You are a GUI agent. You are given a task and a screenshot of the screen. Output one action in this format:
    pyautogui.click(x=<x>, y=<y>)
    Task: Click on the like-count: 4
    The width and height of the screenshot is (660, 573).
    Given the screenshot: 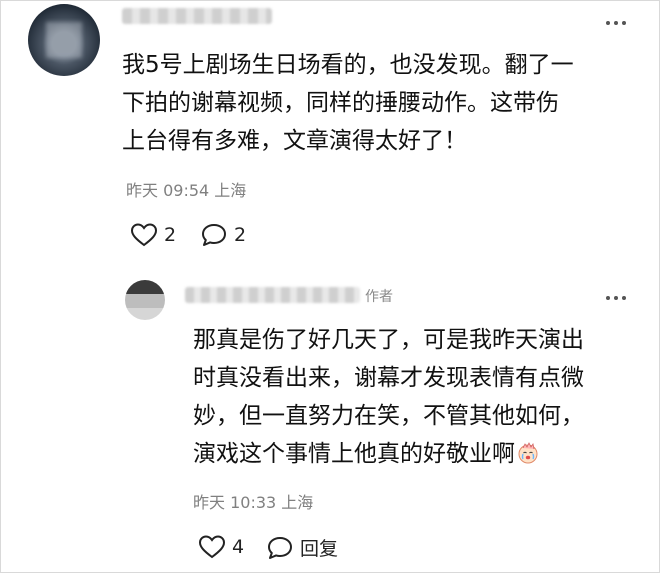 What is the action you would take?
    pyautogui.click(x=238, y=547)
    